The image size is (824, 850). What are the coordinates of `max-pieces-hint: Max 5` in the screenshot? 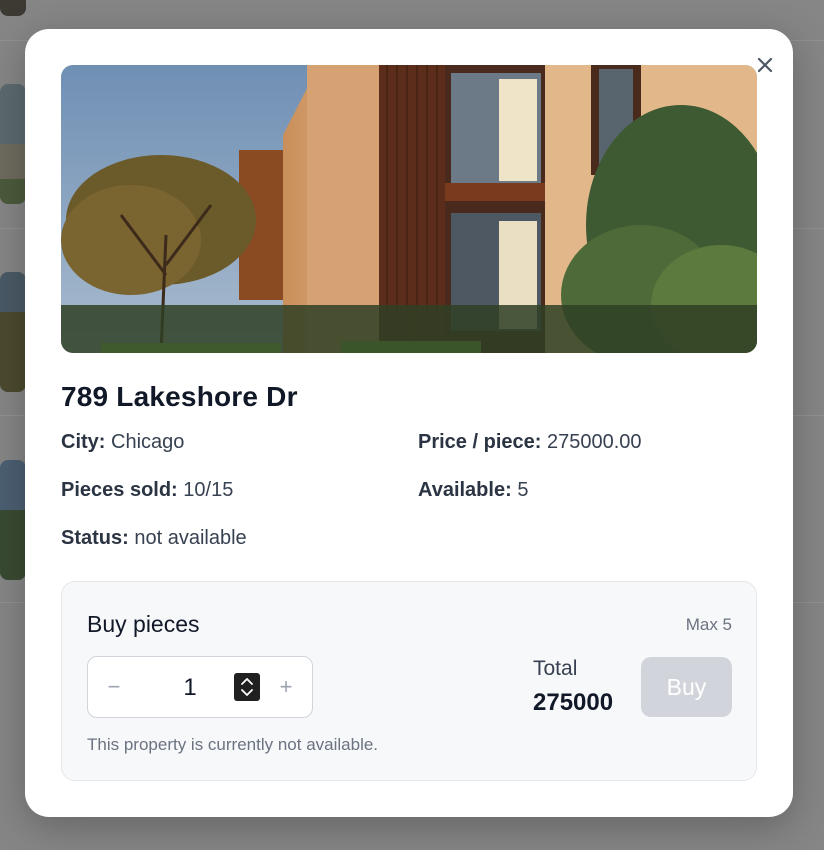 It's located at (708, 624).